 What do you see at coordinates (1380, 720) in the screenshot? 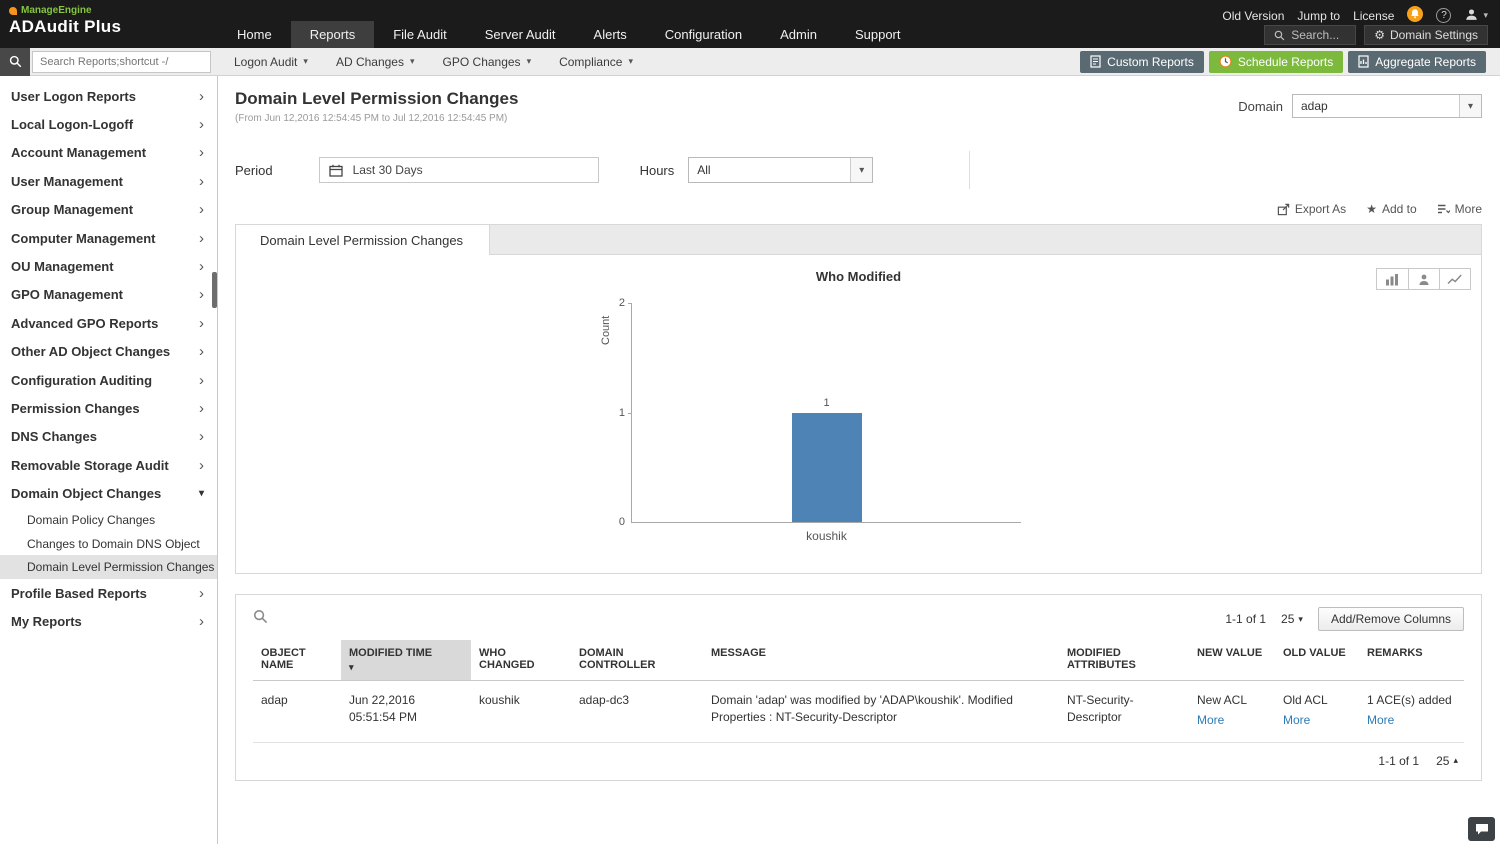
I see `remarks-more-link: More` at bounding box center [1380, 720].